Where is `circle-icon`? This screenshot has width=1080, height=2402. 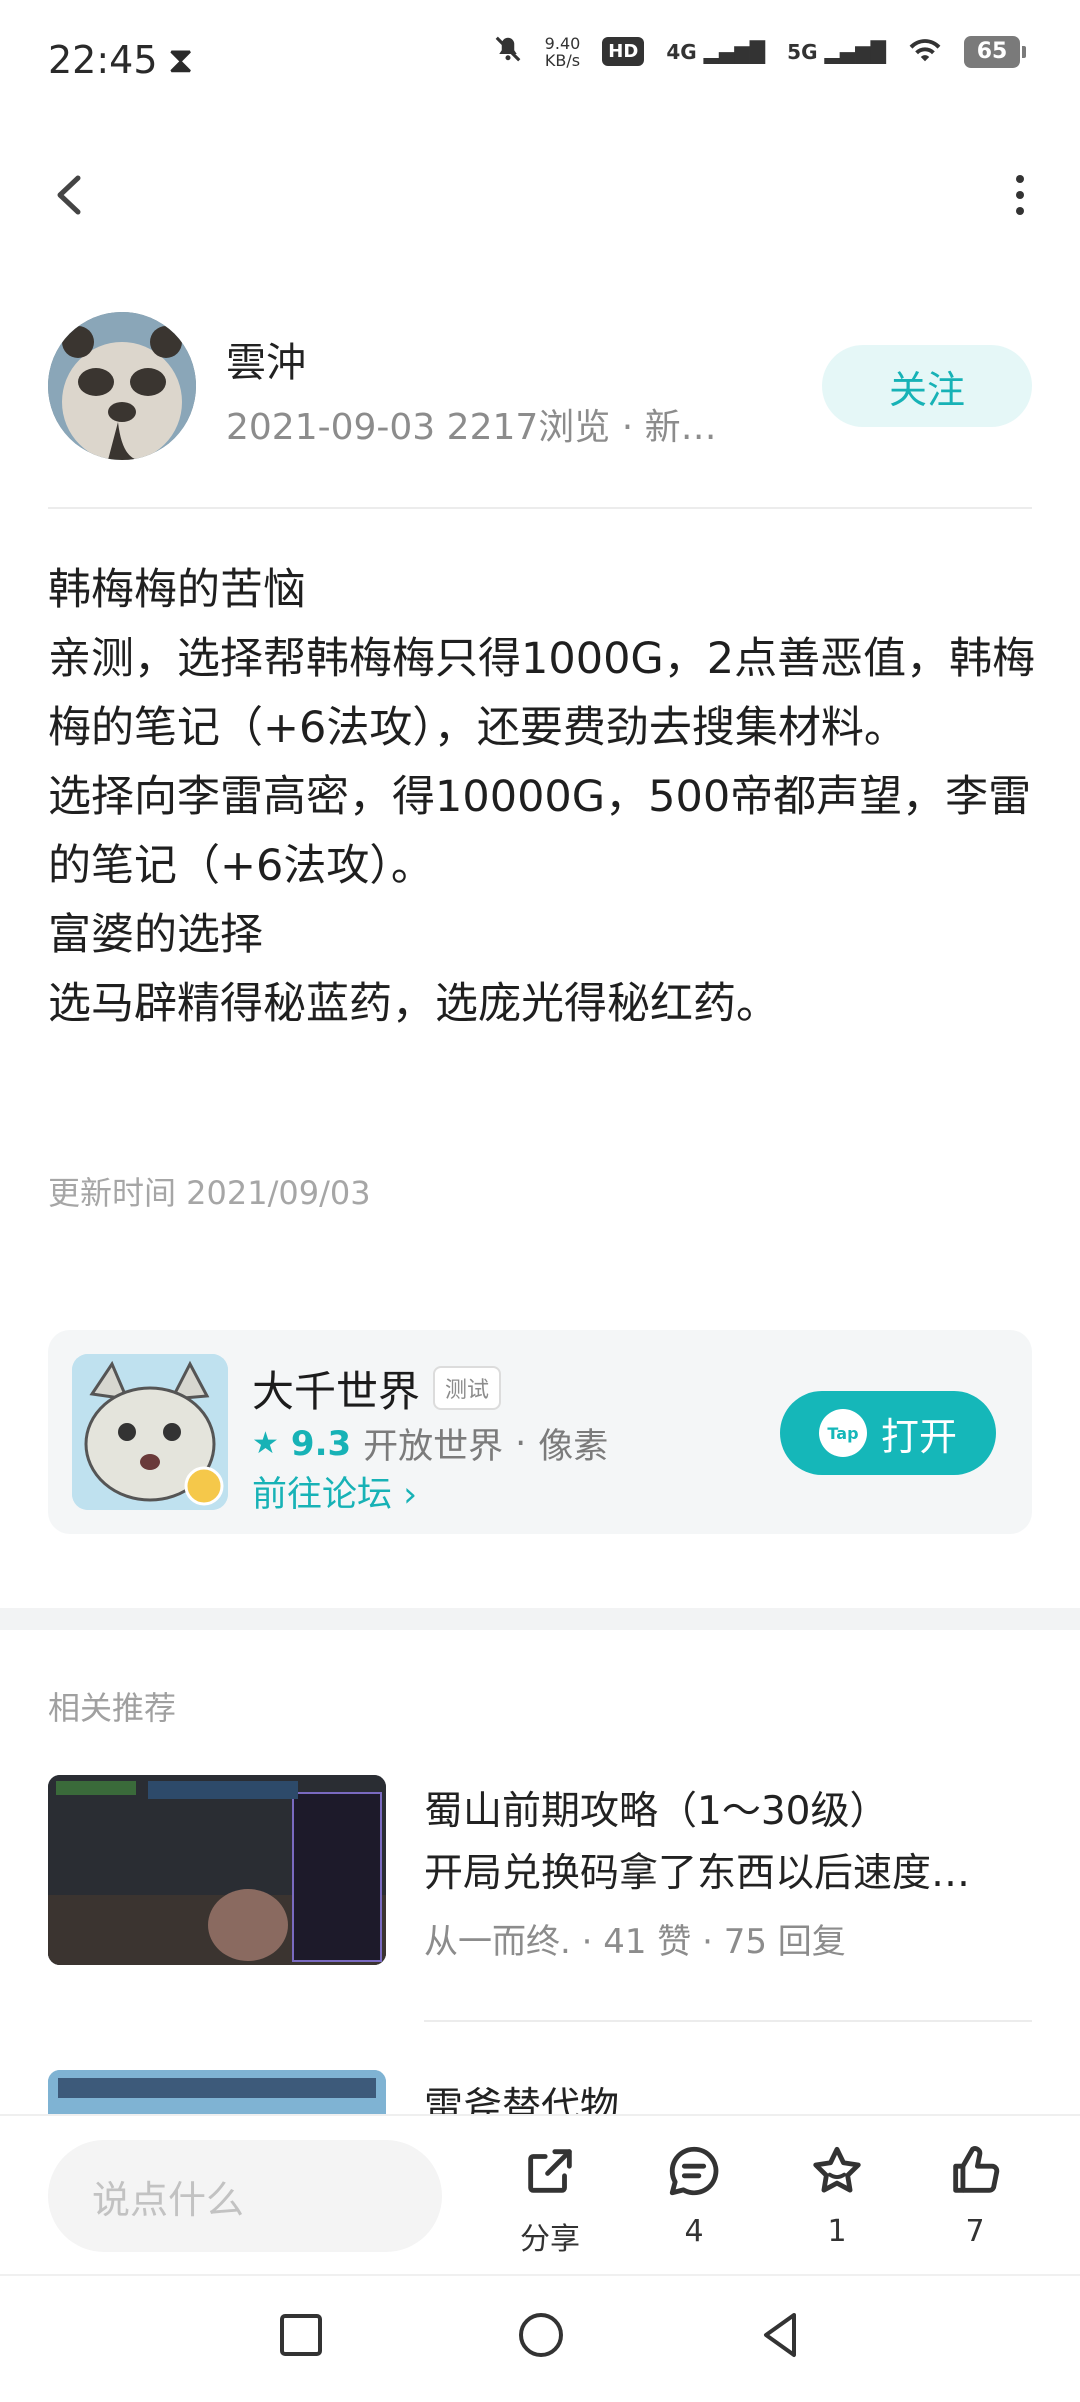
circle-icon is located at coordinates (541, 2335).